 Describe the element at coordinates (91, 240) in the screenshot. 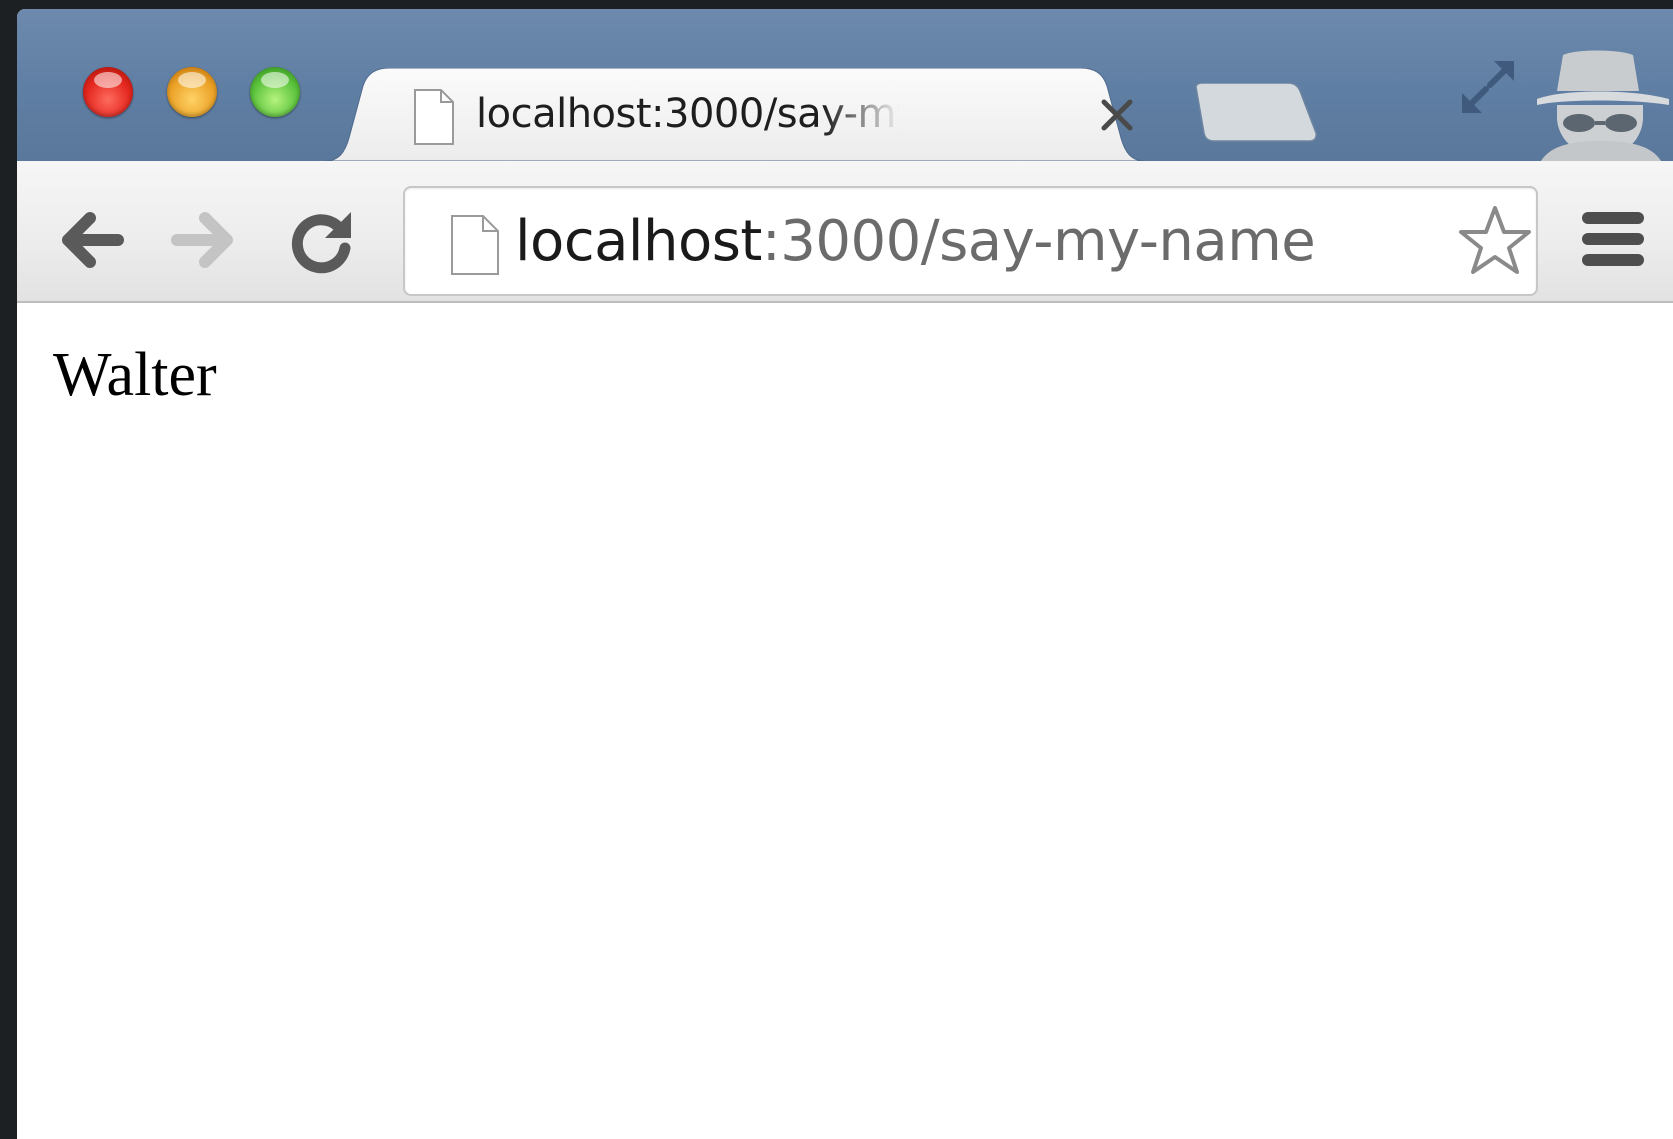

I see `back-arrow-icon` at that location.